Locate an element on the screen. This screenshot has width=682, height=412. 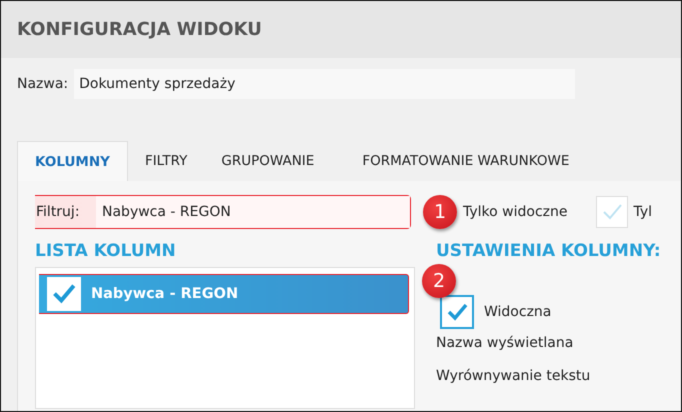
option-label: Tyl is located at coordinates (643, 212).